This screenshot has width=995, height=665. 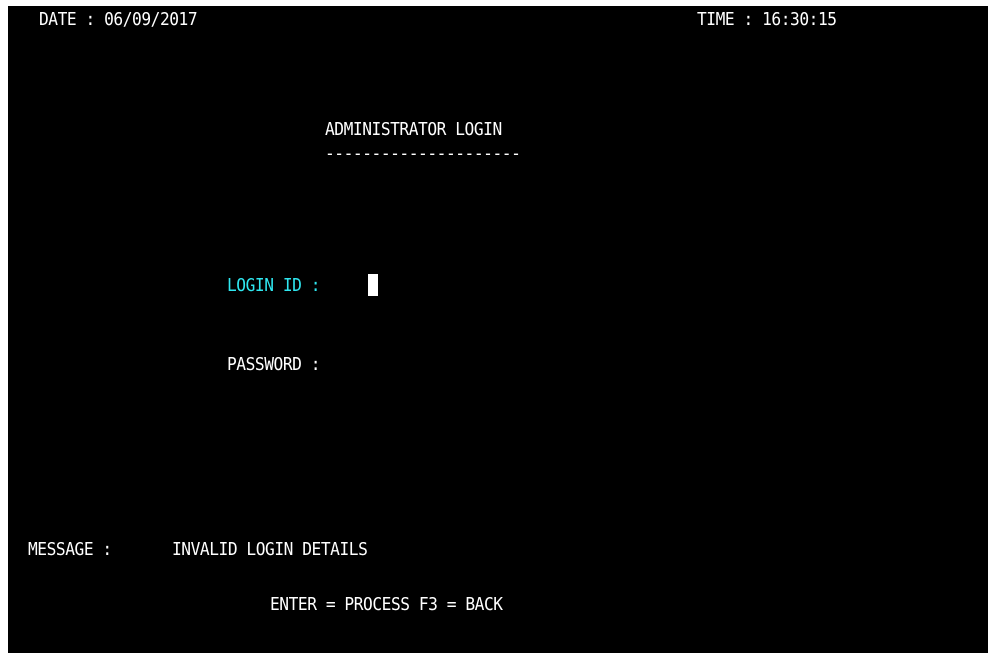 I want to click on password-label: PASSWORD :, so click(x=274, y=364).